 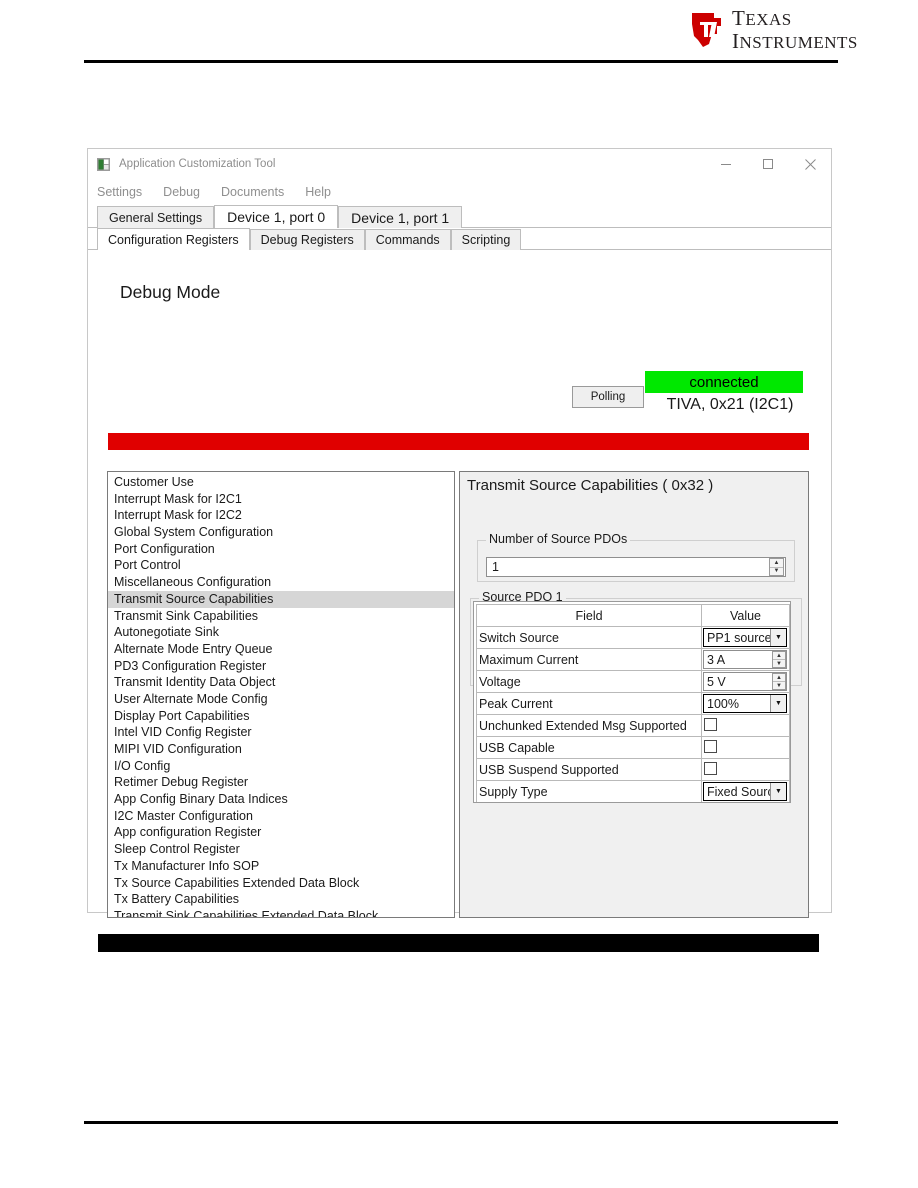 I want to click on polling-button: Polling, so click(x=608, y=397).